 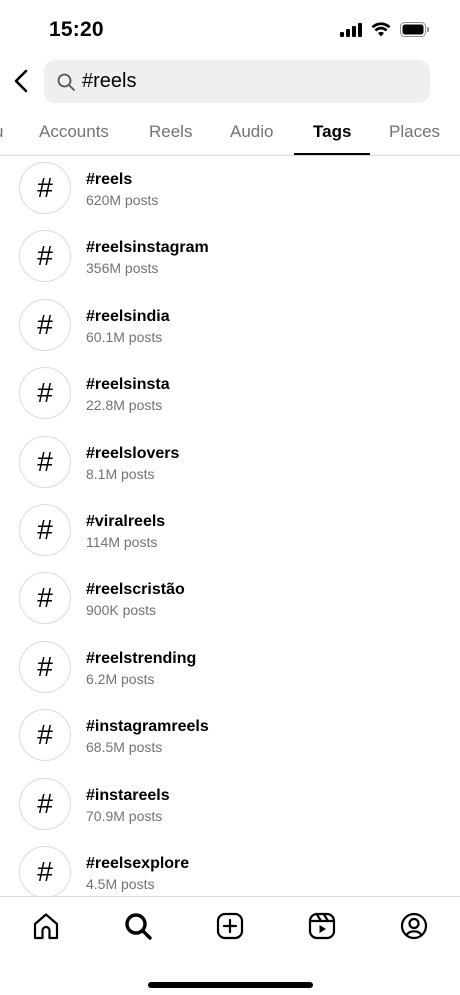 I want to click on list-item: # #reelsexplore 4.5M posts, so click(x=230, y=869).